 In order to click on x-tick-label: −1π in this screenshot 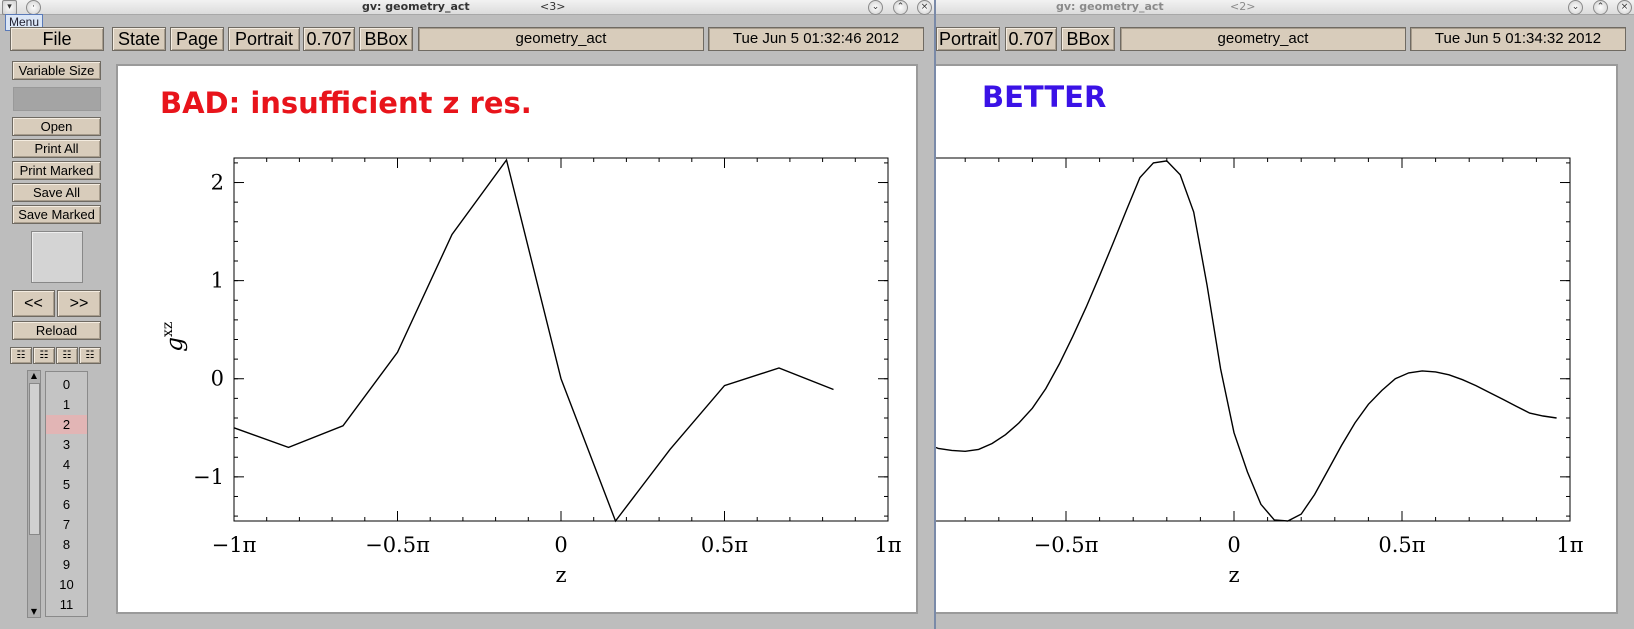, I will do `click(234, 545)`.